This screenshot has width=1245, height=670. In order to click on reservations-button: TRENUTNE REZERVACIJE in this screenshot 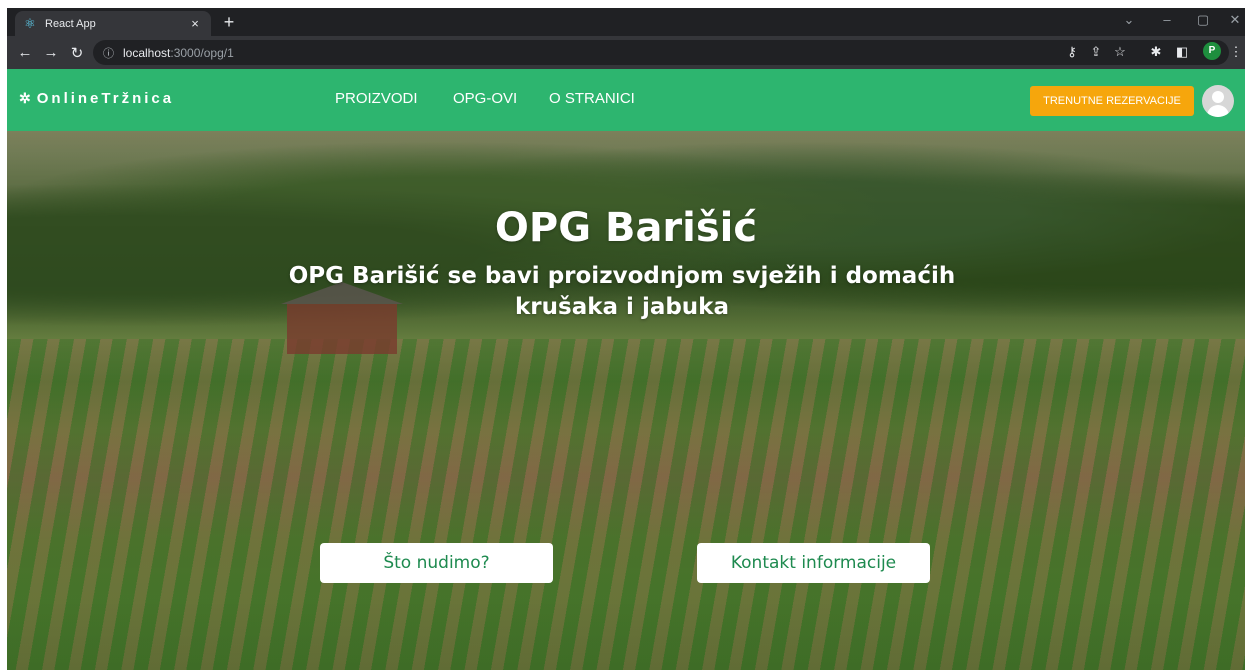, I will do `click(1112, 101)`.